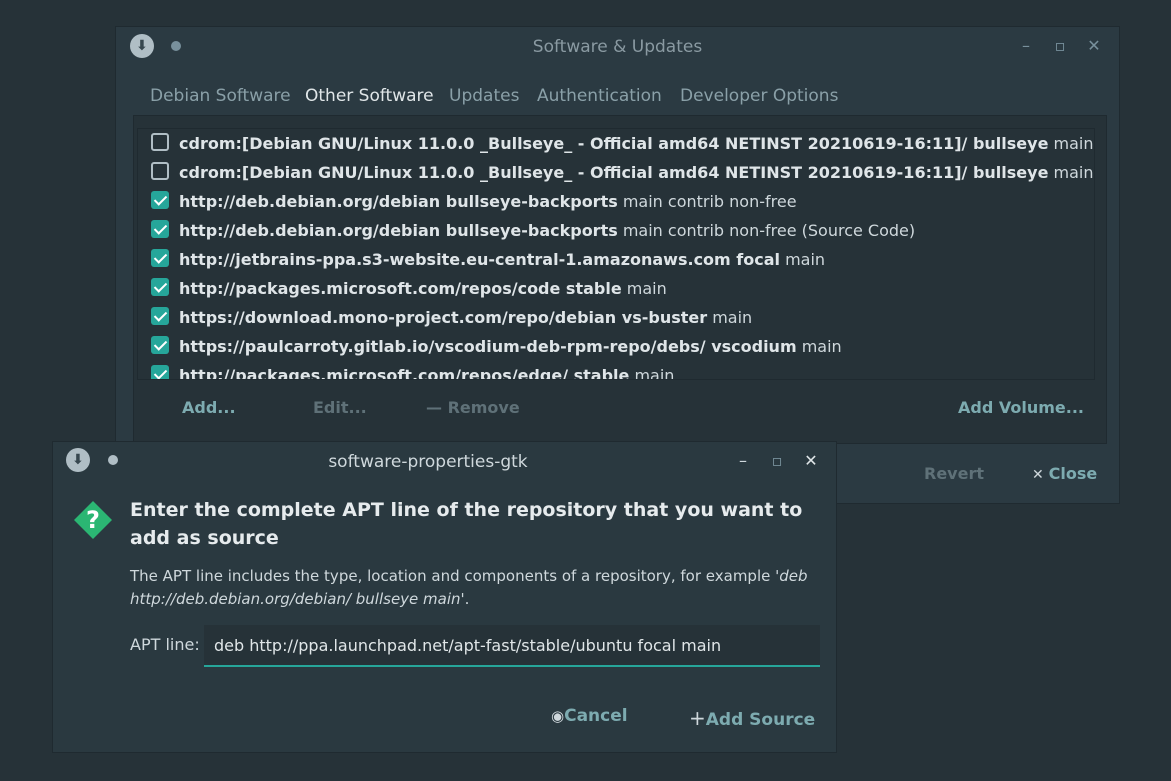 This screenshot has width=1171, height=781. What do you see at coordinates (465, 599) in the screenshot?
I see `desc-suffix: '.` at bounding box center [465, 599].